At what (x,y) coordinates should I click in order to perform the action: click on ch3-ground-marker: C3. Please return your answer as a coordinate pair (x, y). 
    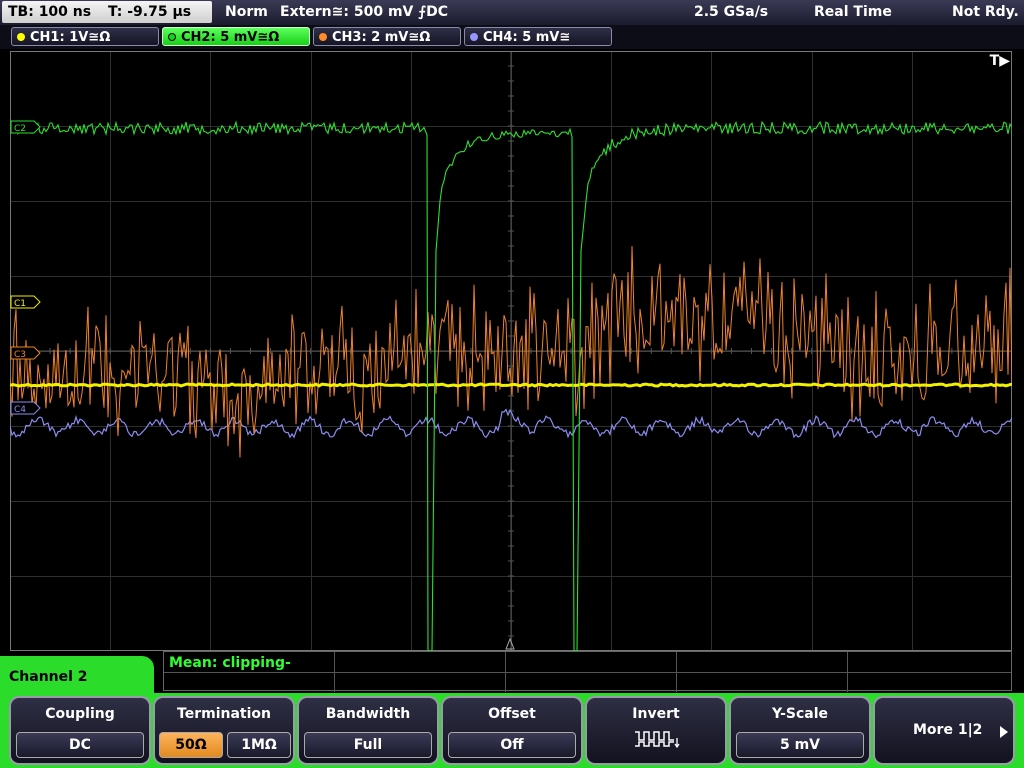
    Looking at the image, I should click on (25, 353).